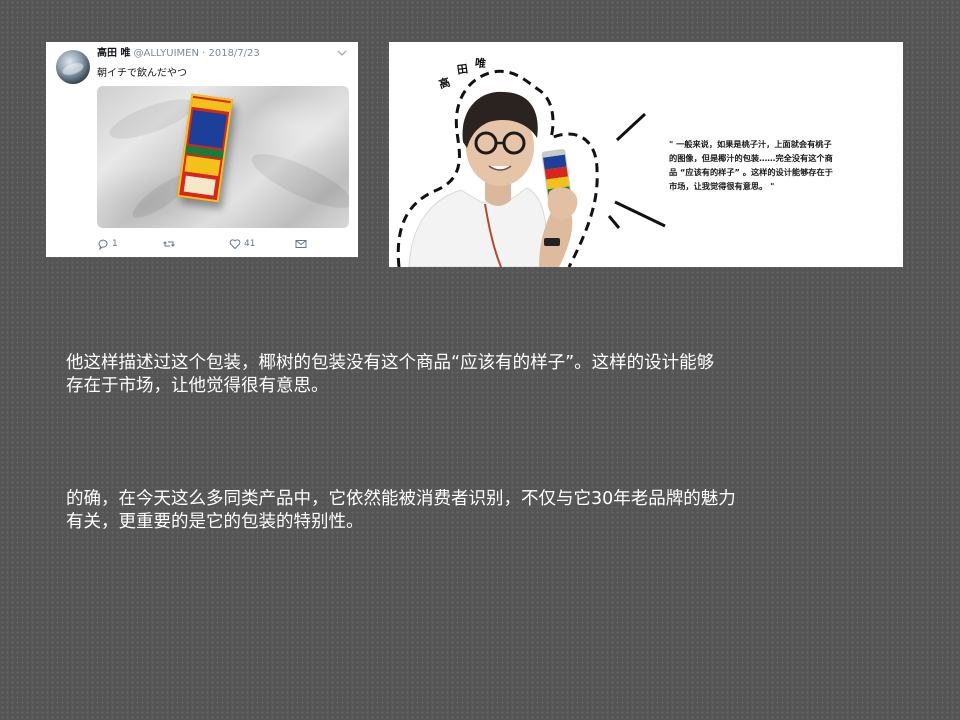 The image size is (960, 720). What do you see at coordinates (750, 144) in the screenshot?
I see `quote-line: " 一般来说，如果是桃子汁，上面就会有桃子` at bounding box center [750, 144].